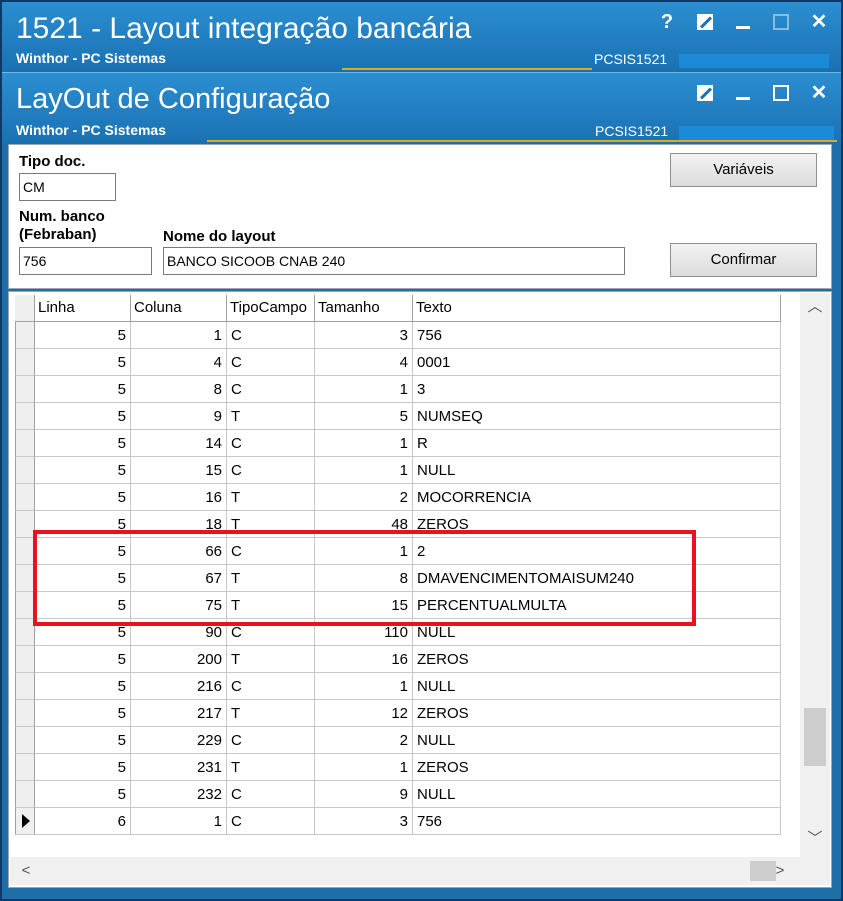 The width and height of the screenshot is (843, 901). What do you see at coordinates (179, 362) in the screenshot?
I see `cell-coluna: 4` at bounding box center [179, 362].